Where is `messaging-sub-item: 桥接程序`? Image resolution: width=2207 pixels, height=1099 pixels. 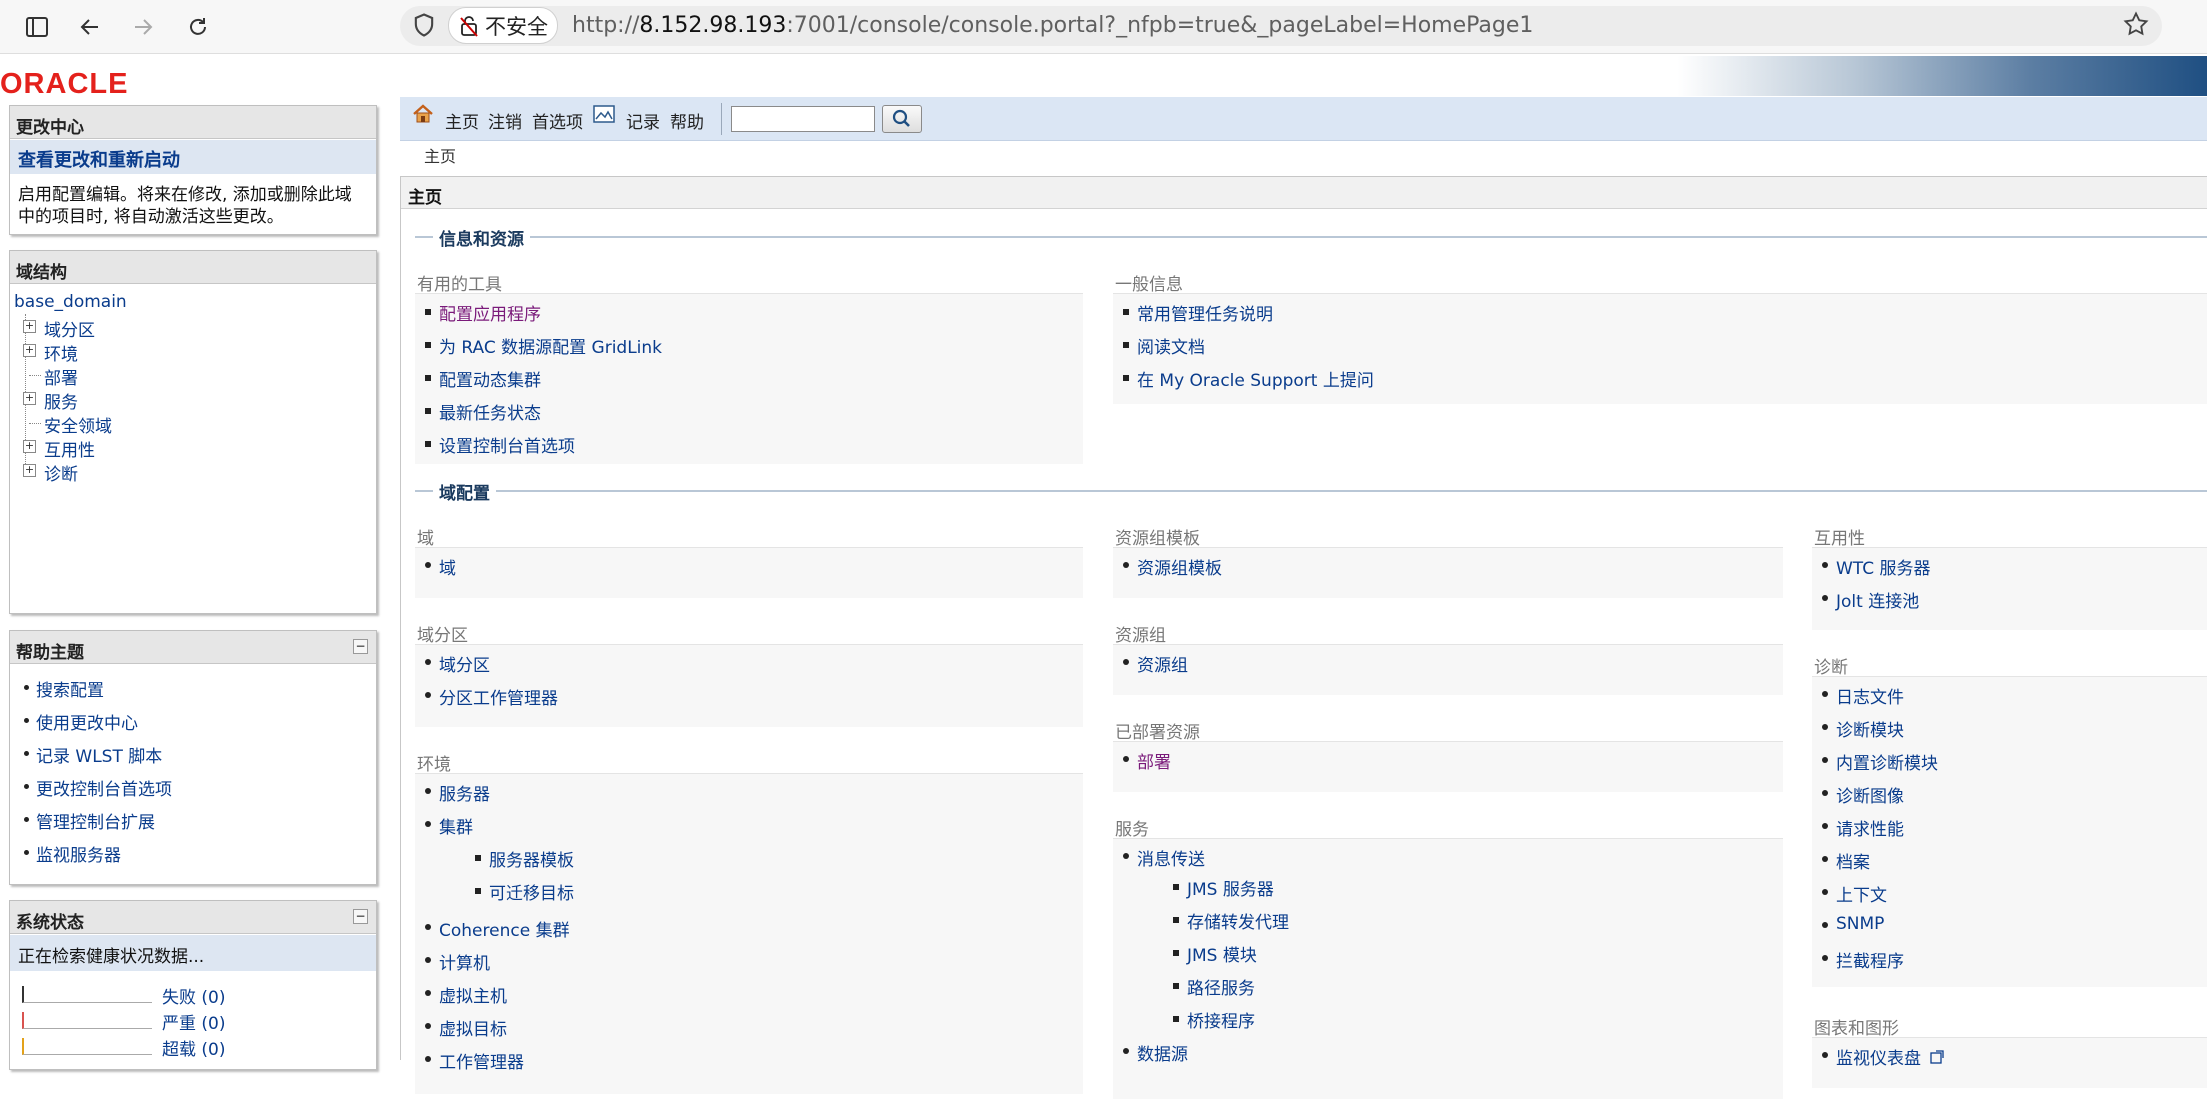
messaging-sub-item: 桥接程序 is located at coordinates (1473, 1023).